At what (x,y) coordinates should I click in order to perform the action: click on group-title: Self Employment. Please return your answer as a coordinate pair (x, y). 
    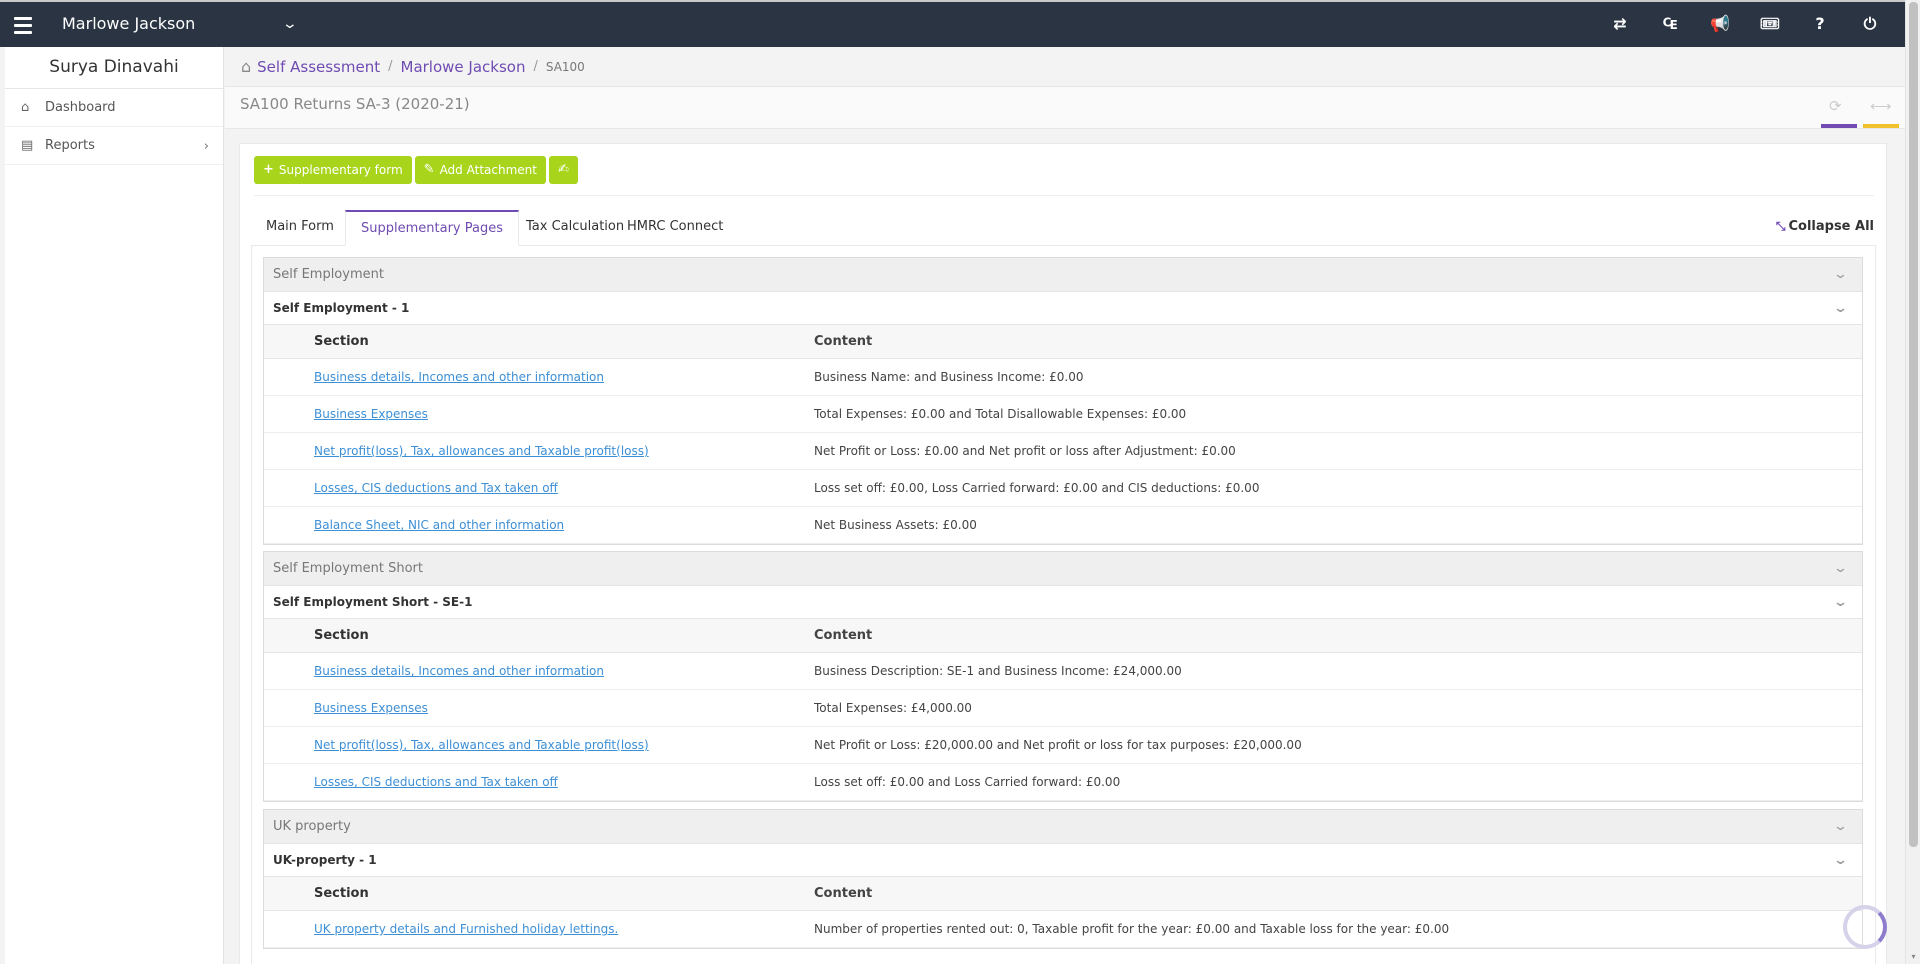
    Looking at the image, I should click on (328, 274).